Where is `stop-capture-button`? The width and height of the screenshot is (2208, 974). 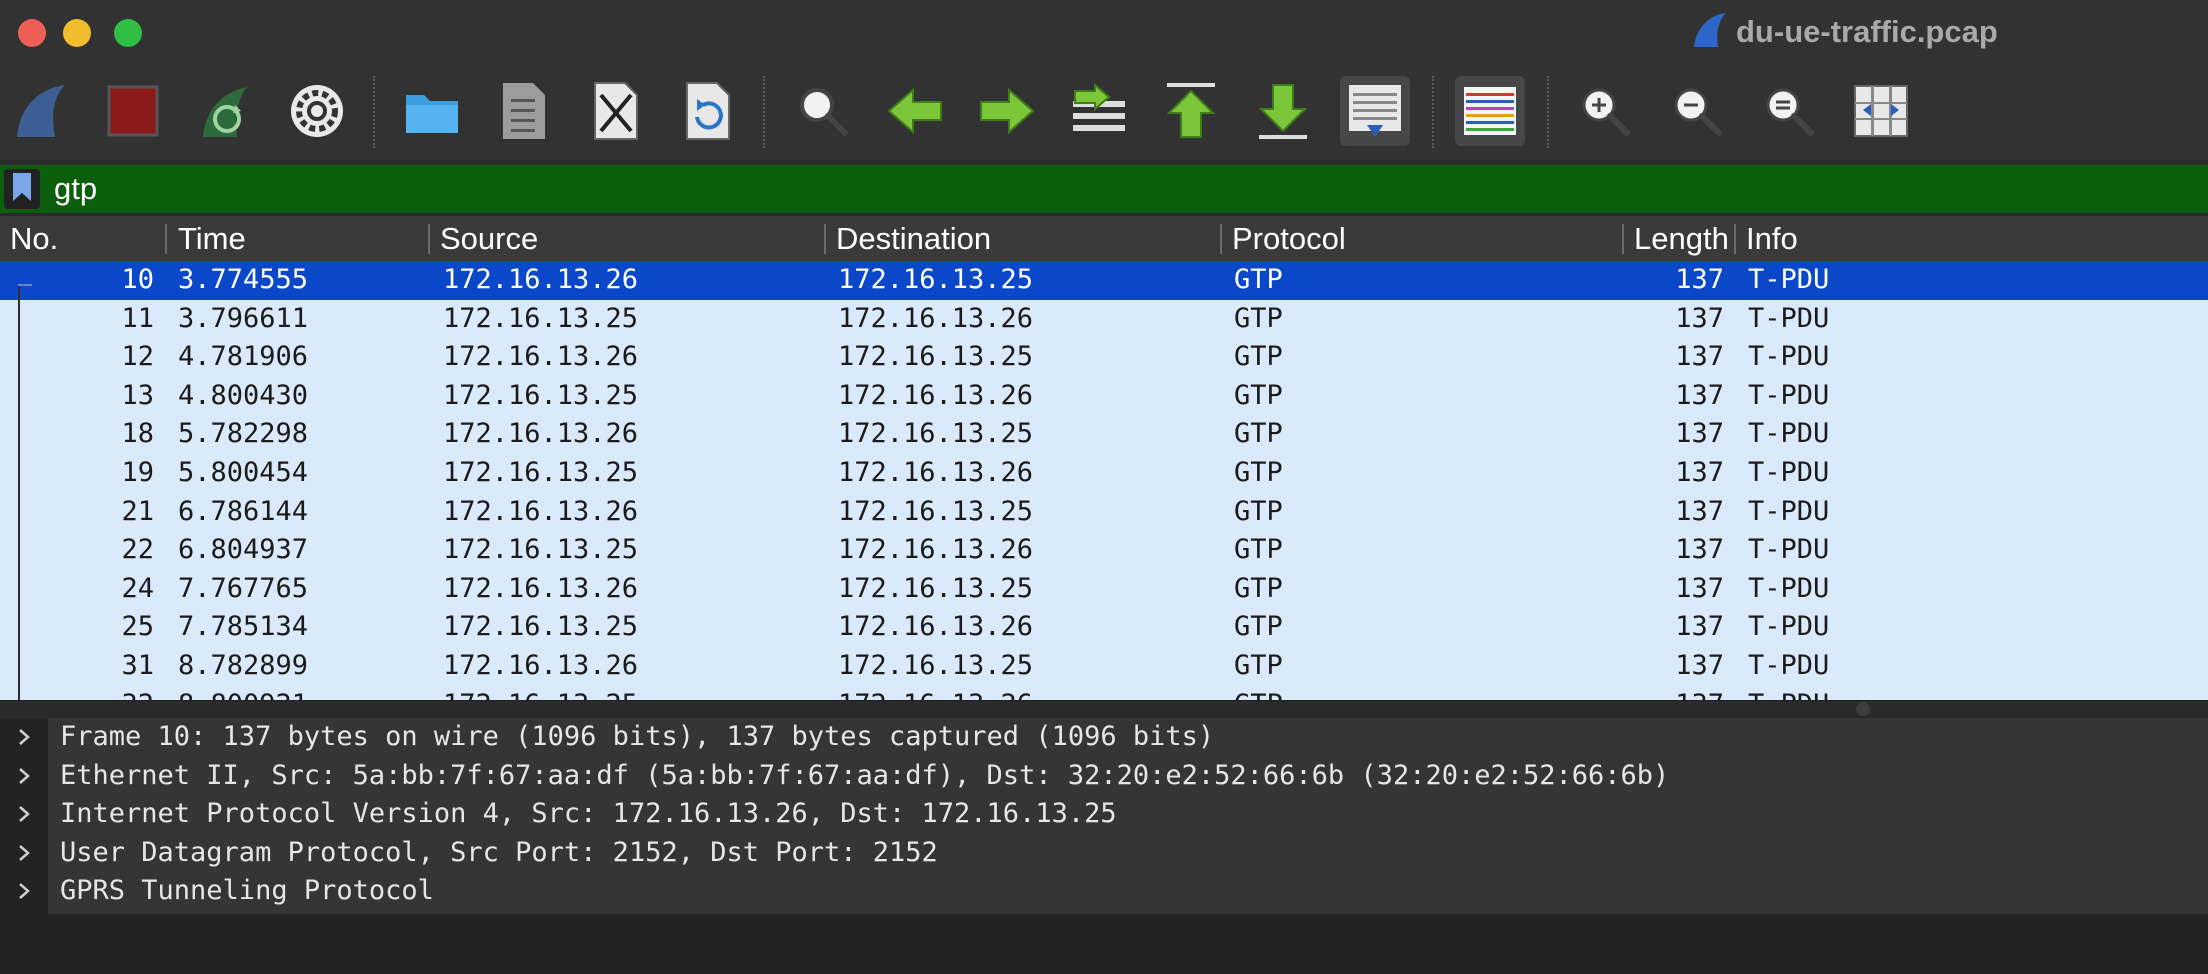
stop-capture-button is located at coordinates (133, 111).